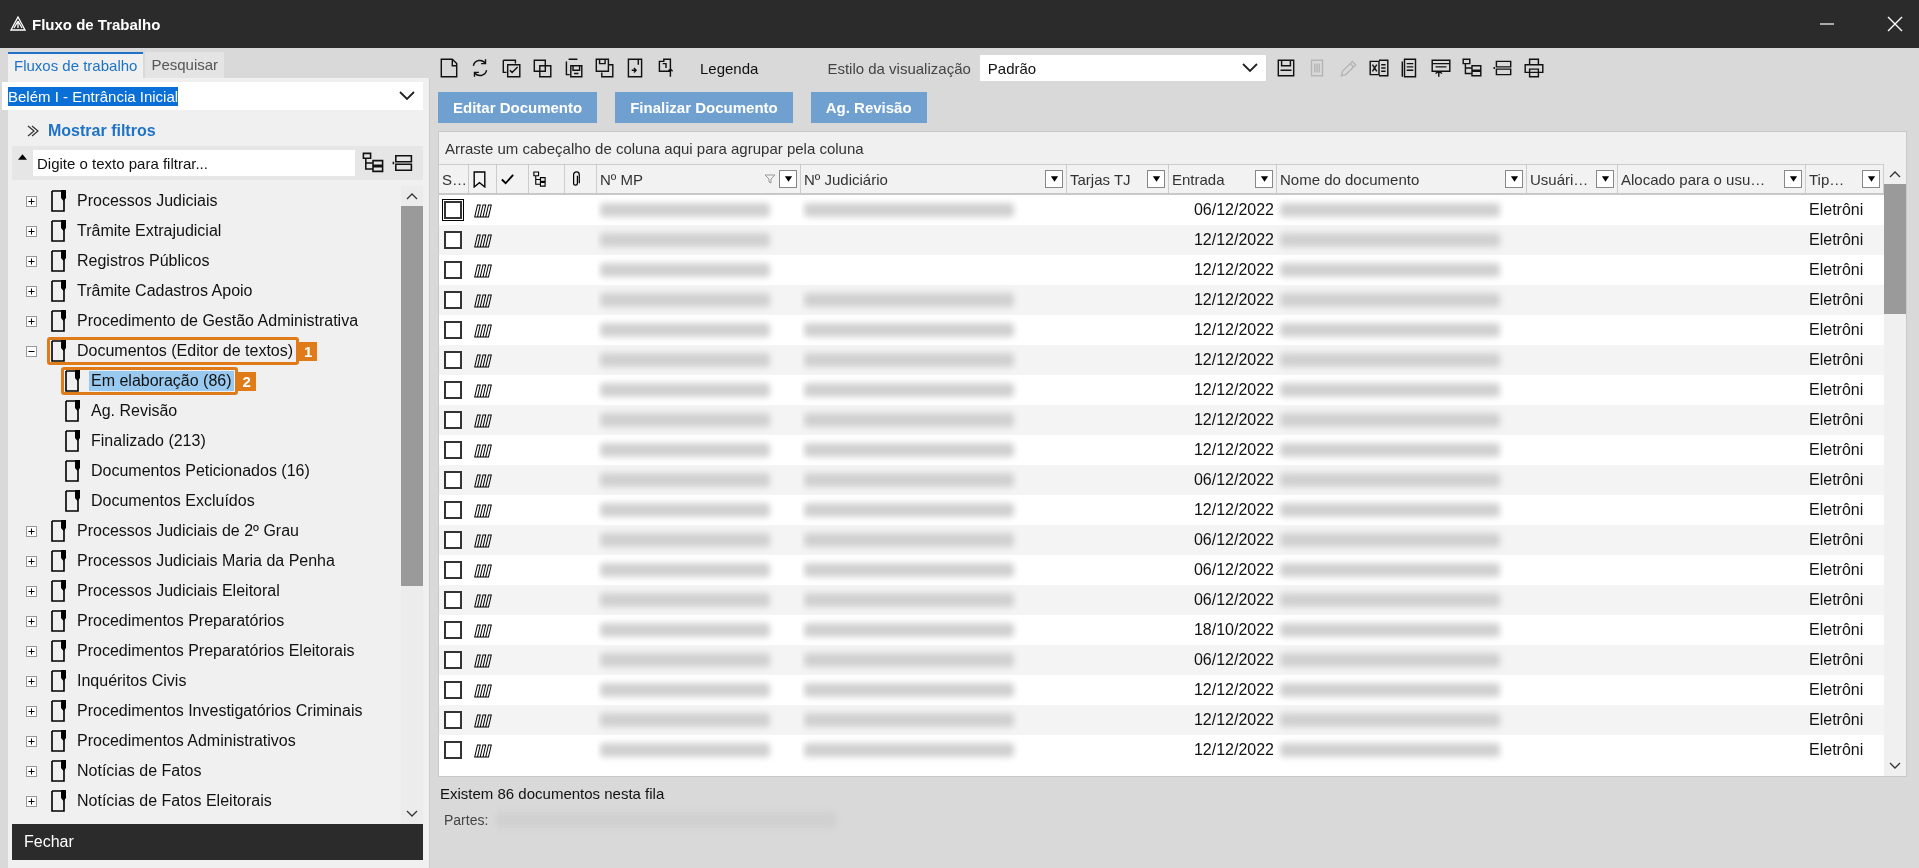 The width and height of the screenshot is (1919, 868). What do you see at coordinates (161, 381) in the screenshot?
I see `tree-item: Em elaboração (86)` at bounding box center [161, 381].